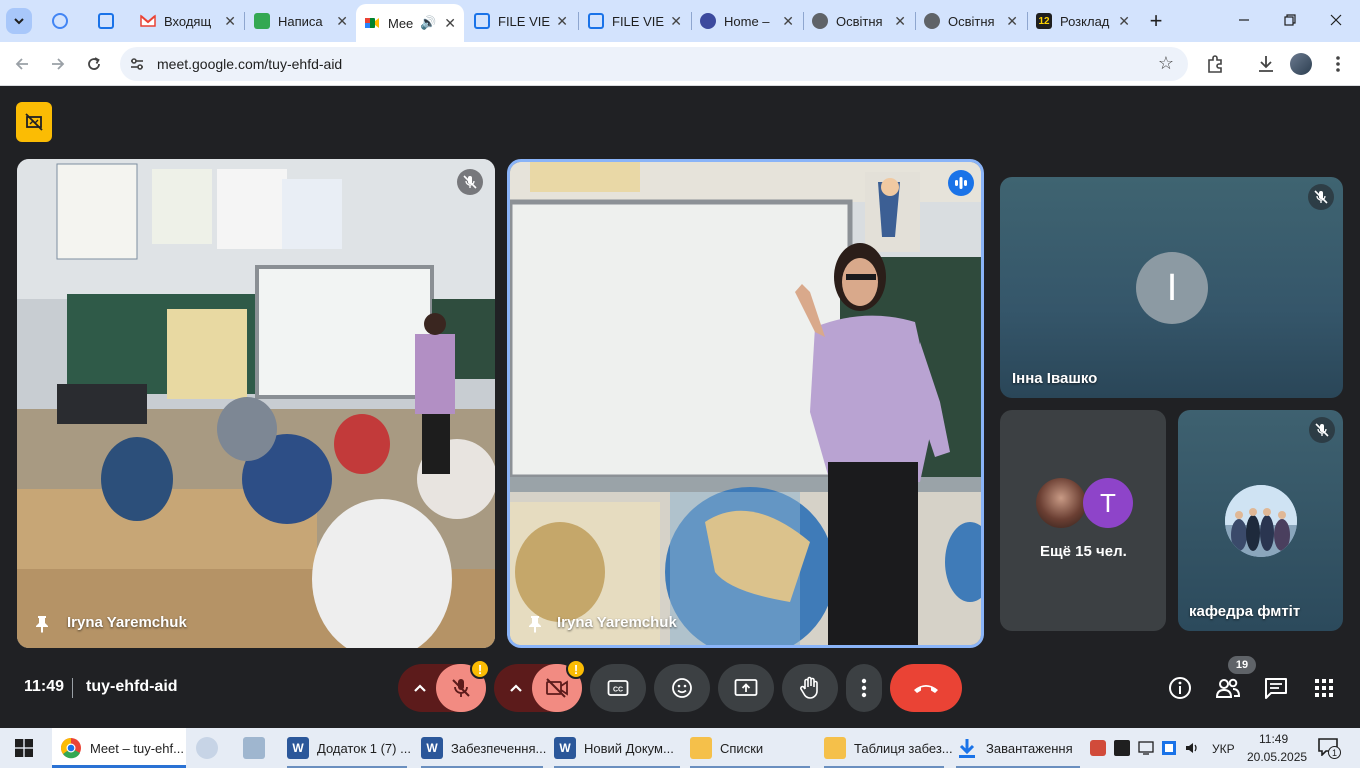  Describe the element at coordinates (1180, 688) in the screenshot. I see `meeting-details-button` at that location.